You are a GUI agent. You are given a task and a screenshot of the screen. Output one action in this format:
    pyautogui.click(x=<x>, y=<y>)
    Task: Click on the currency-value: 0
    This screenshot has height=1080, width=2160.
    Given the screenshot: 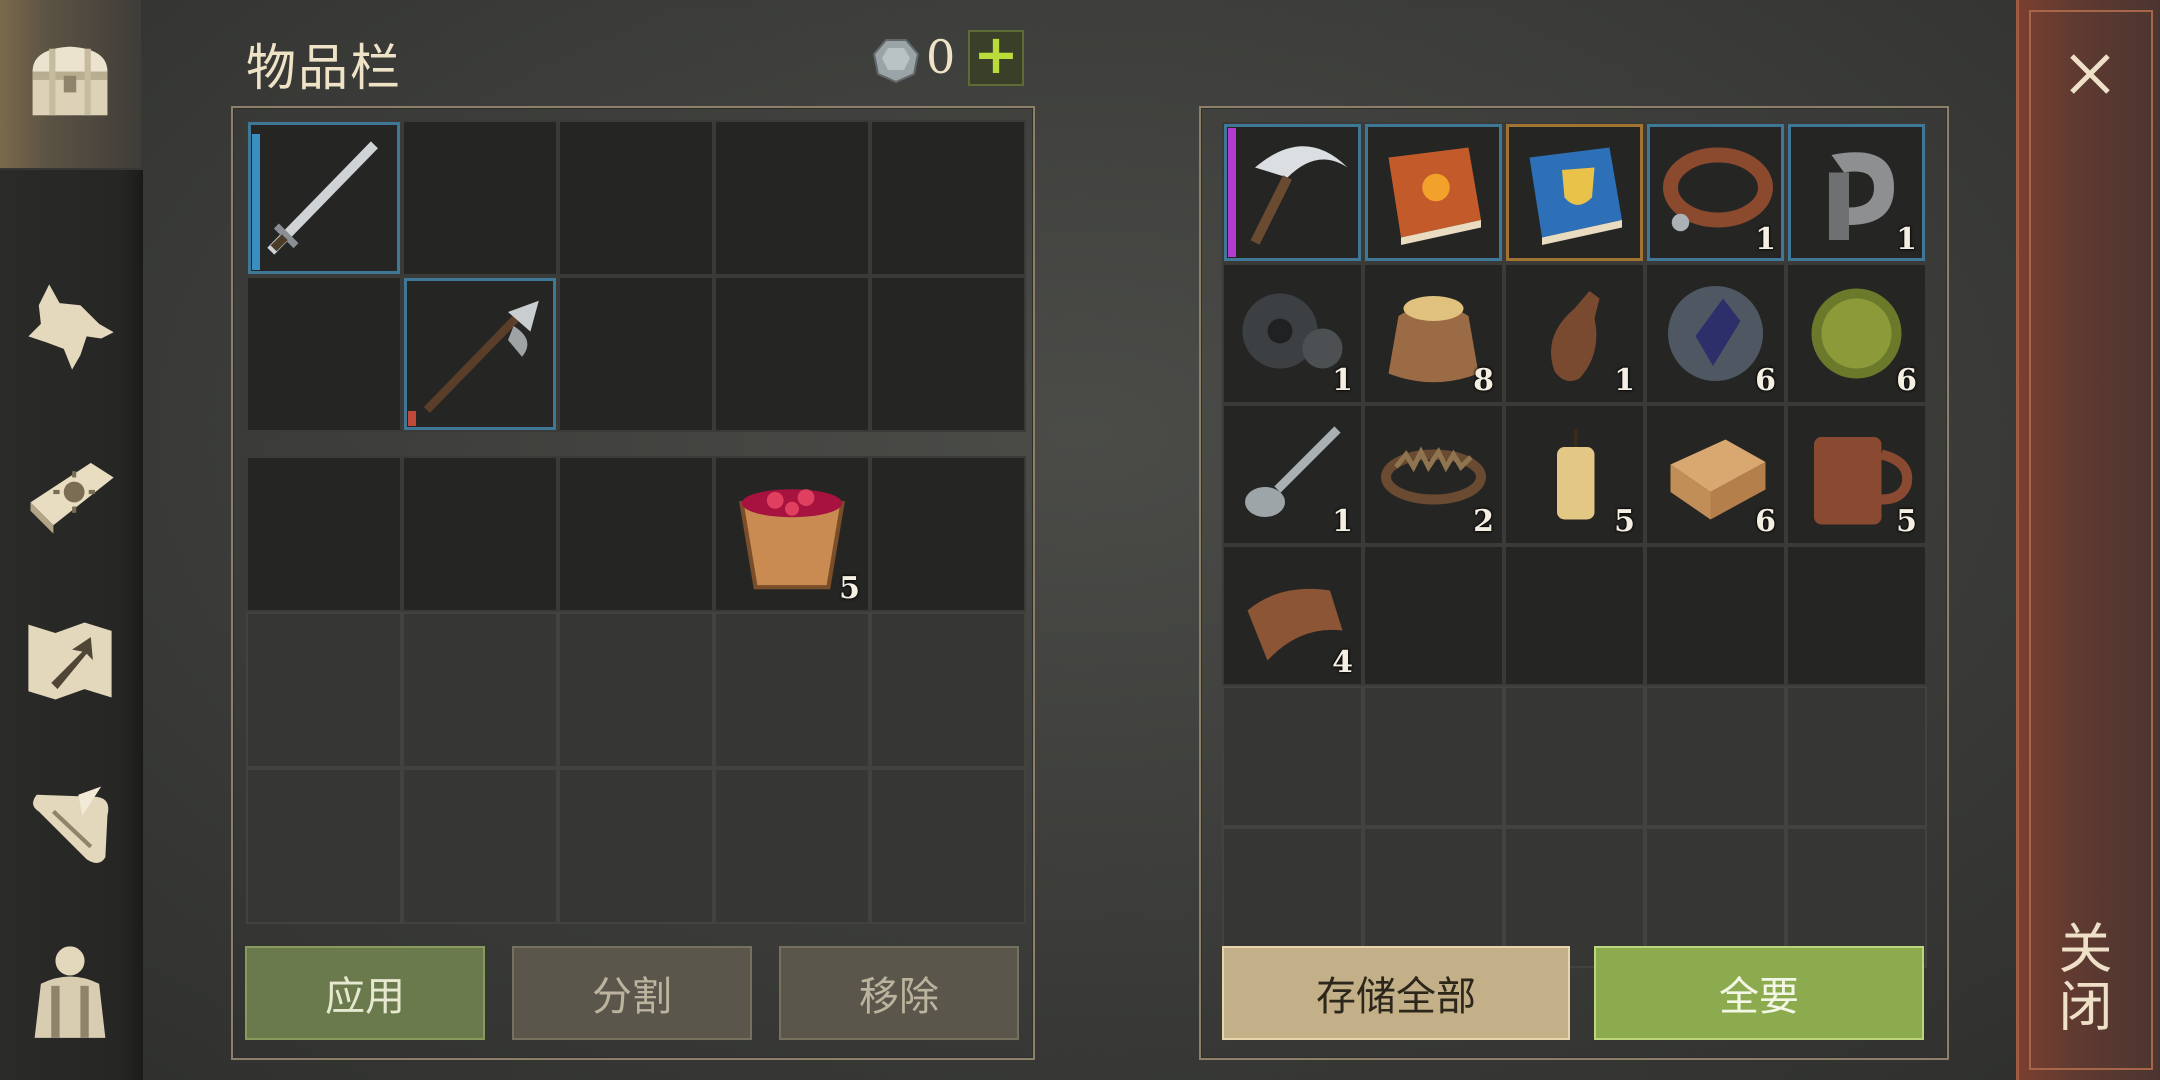 What is the action you would take?
    pyautogui.click(x=941, y=57)
    